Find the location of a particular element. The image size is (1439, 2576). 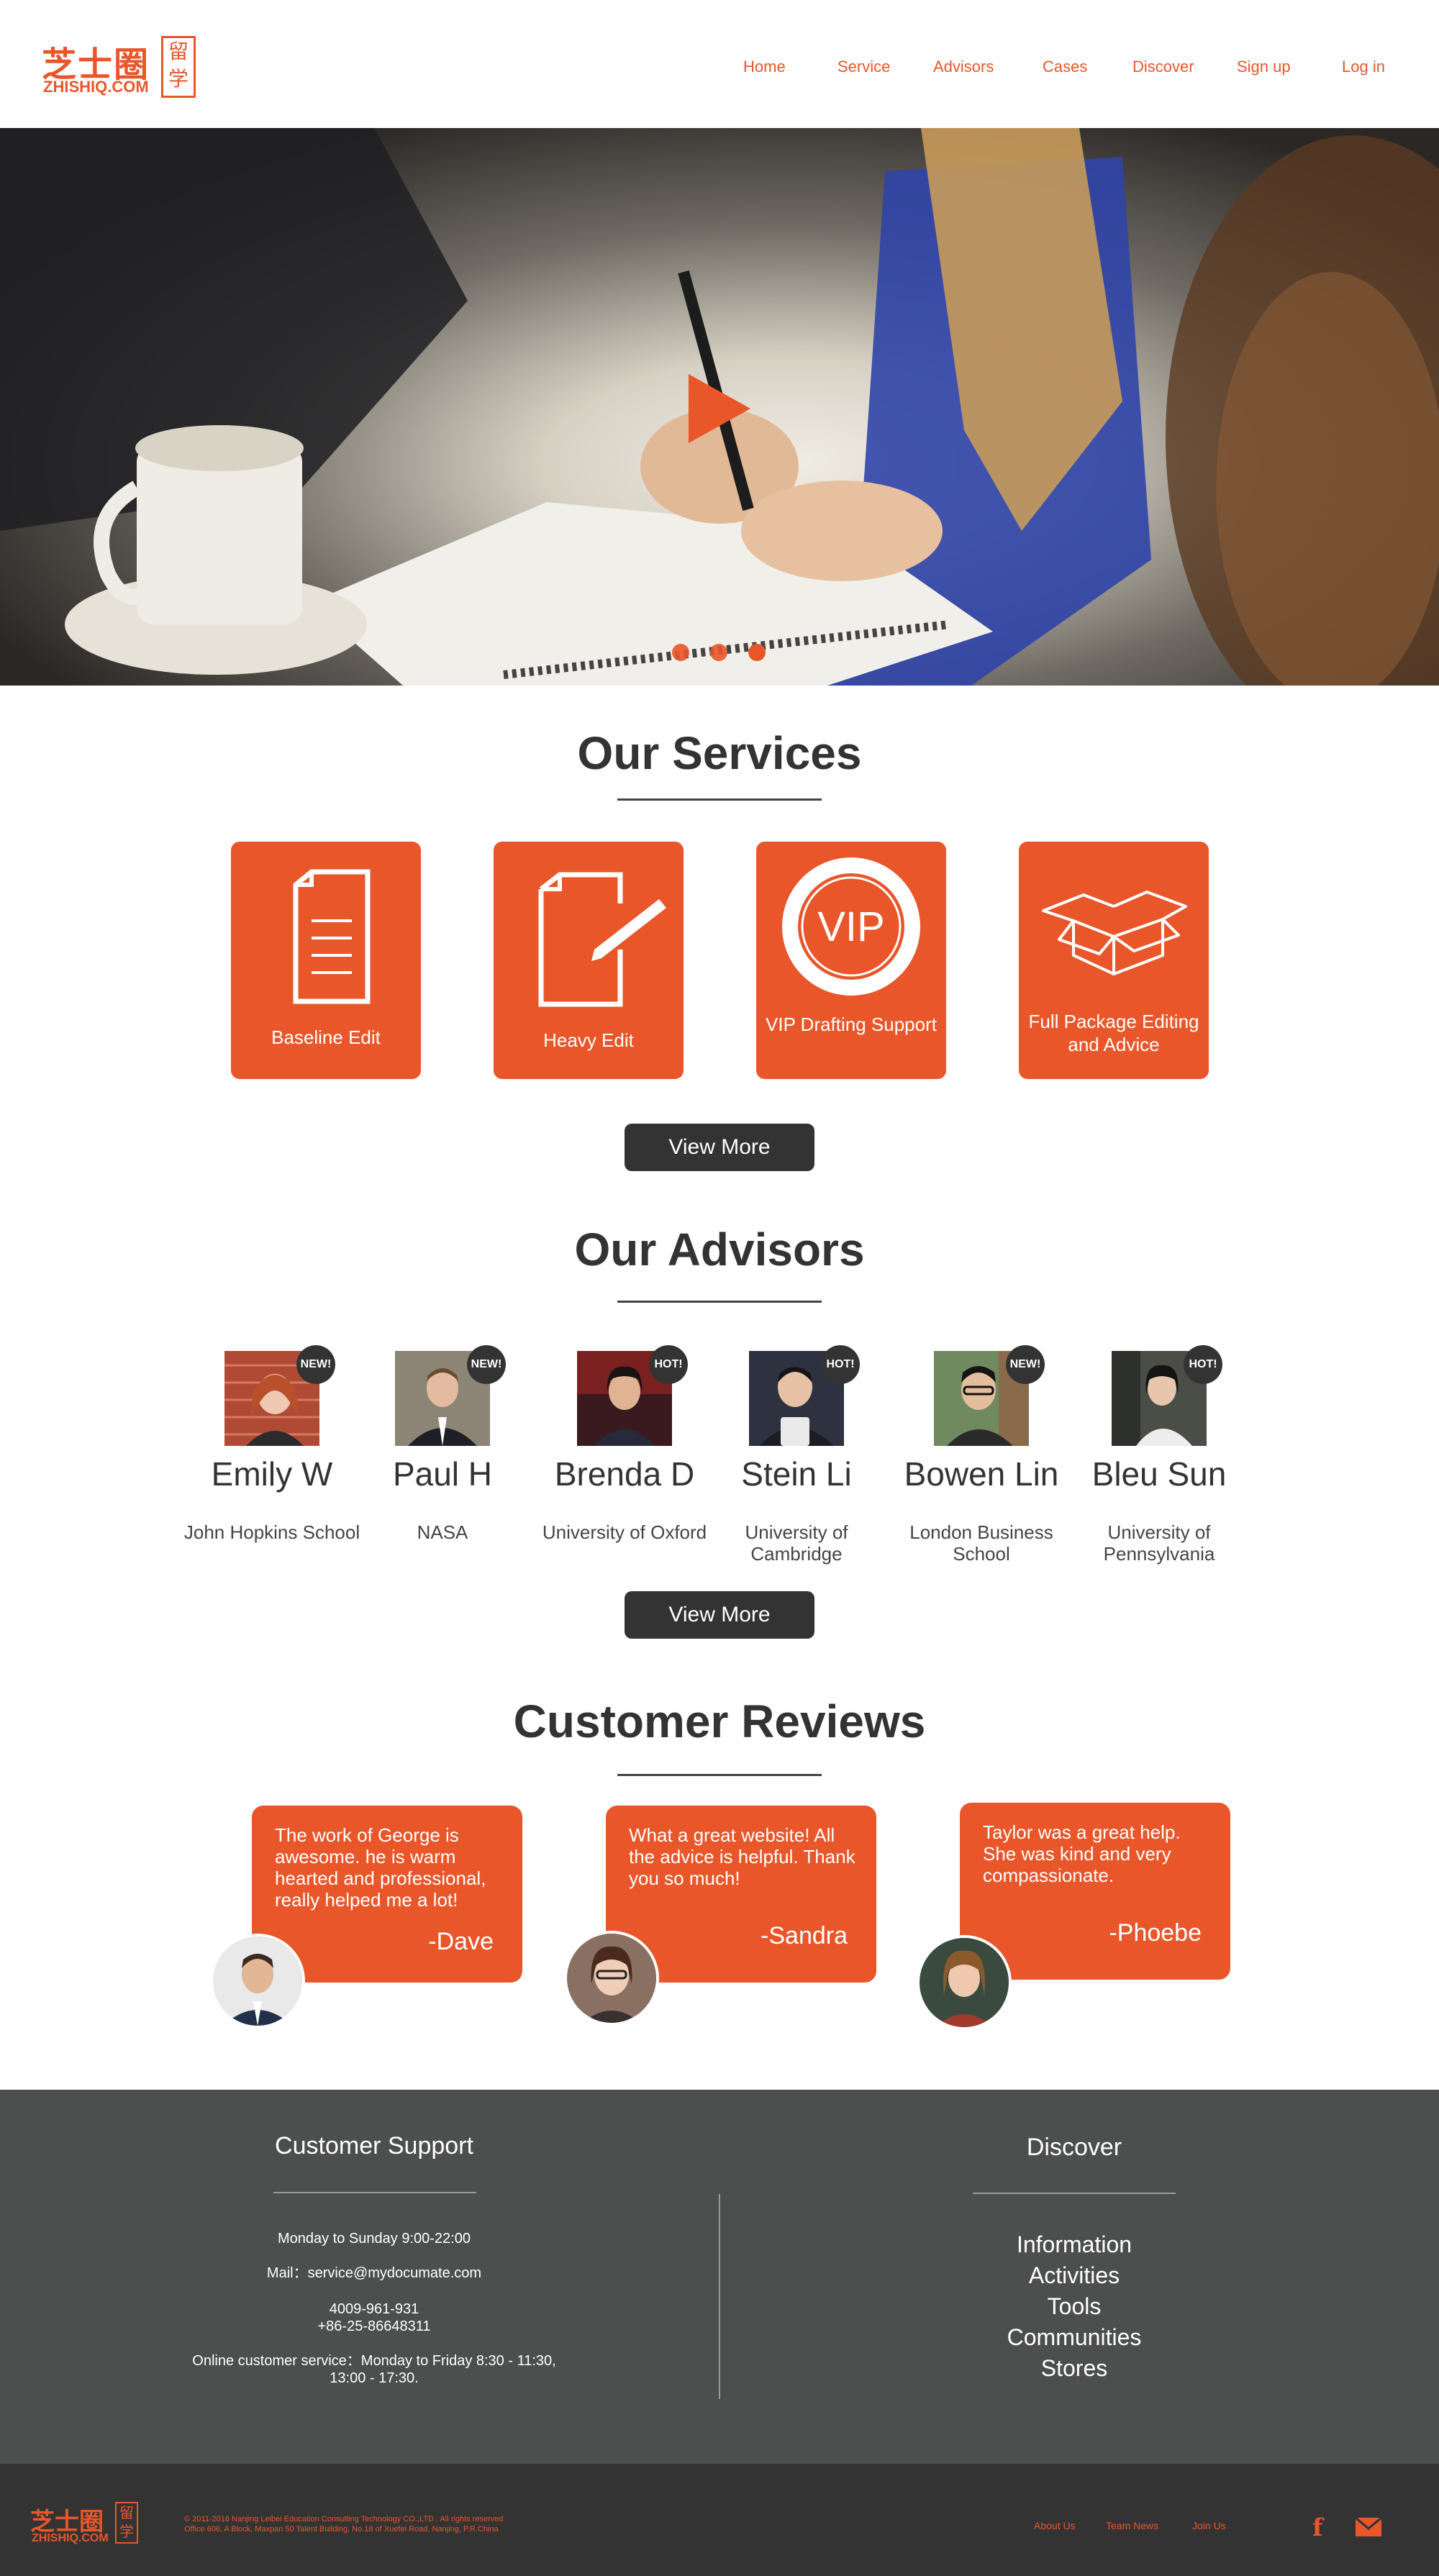

service-card-label: Full Package Editing and Advice is located at coordinates (1113, 1033).